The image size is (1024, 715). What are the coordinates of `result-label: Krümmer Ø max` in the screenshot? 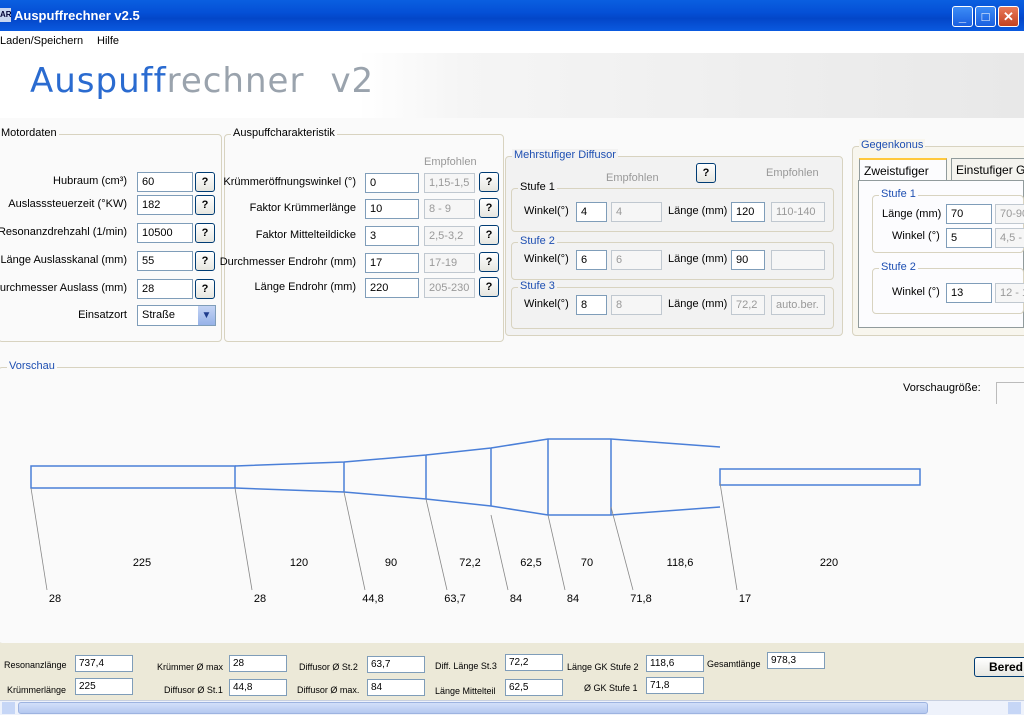 It's located at (190, 667).